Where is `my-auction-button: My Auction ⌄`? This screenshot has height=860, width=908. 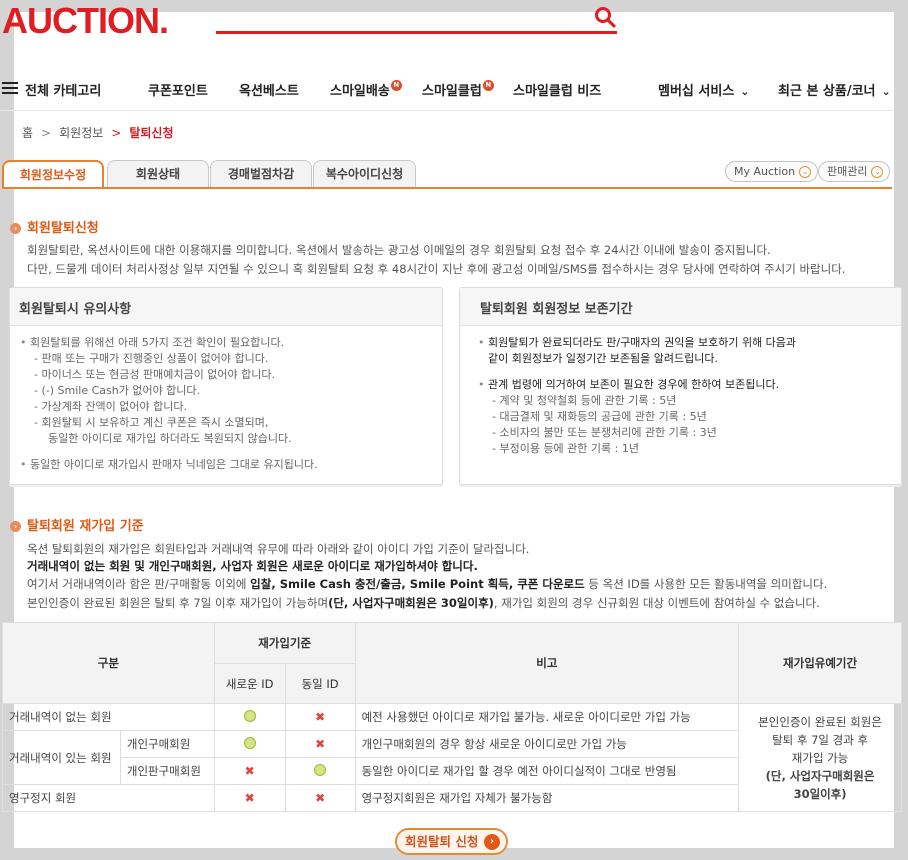 my-auction-button: My Auction ⌄ is located at coordinates (772, 171).